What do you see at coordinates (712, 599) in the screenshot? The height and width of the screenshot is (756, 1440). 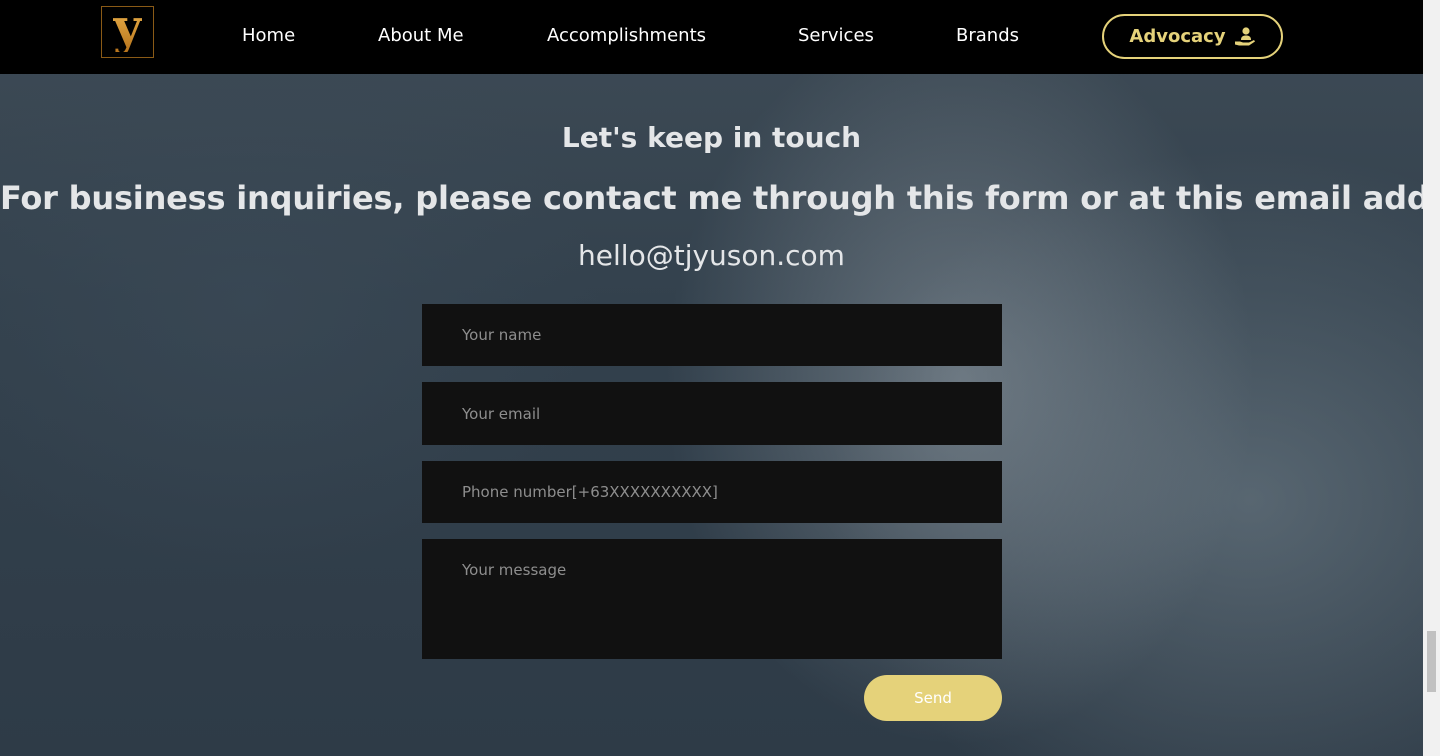 I see `message-textarea` at bounding box center [712, 599].